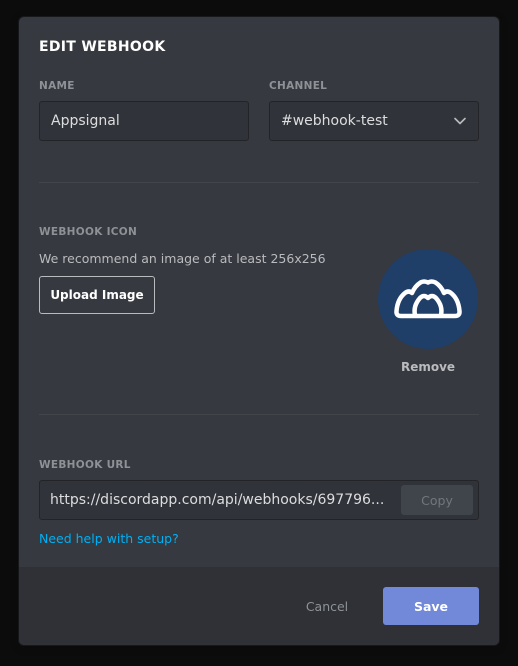 This screenshot has height=666, width=518. Describe the element at coordinates (88, 232) in the screenshot. I see `webhook-icon-label: WEBHOOK ICON` at that location.